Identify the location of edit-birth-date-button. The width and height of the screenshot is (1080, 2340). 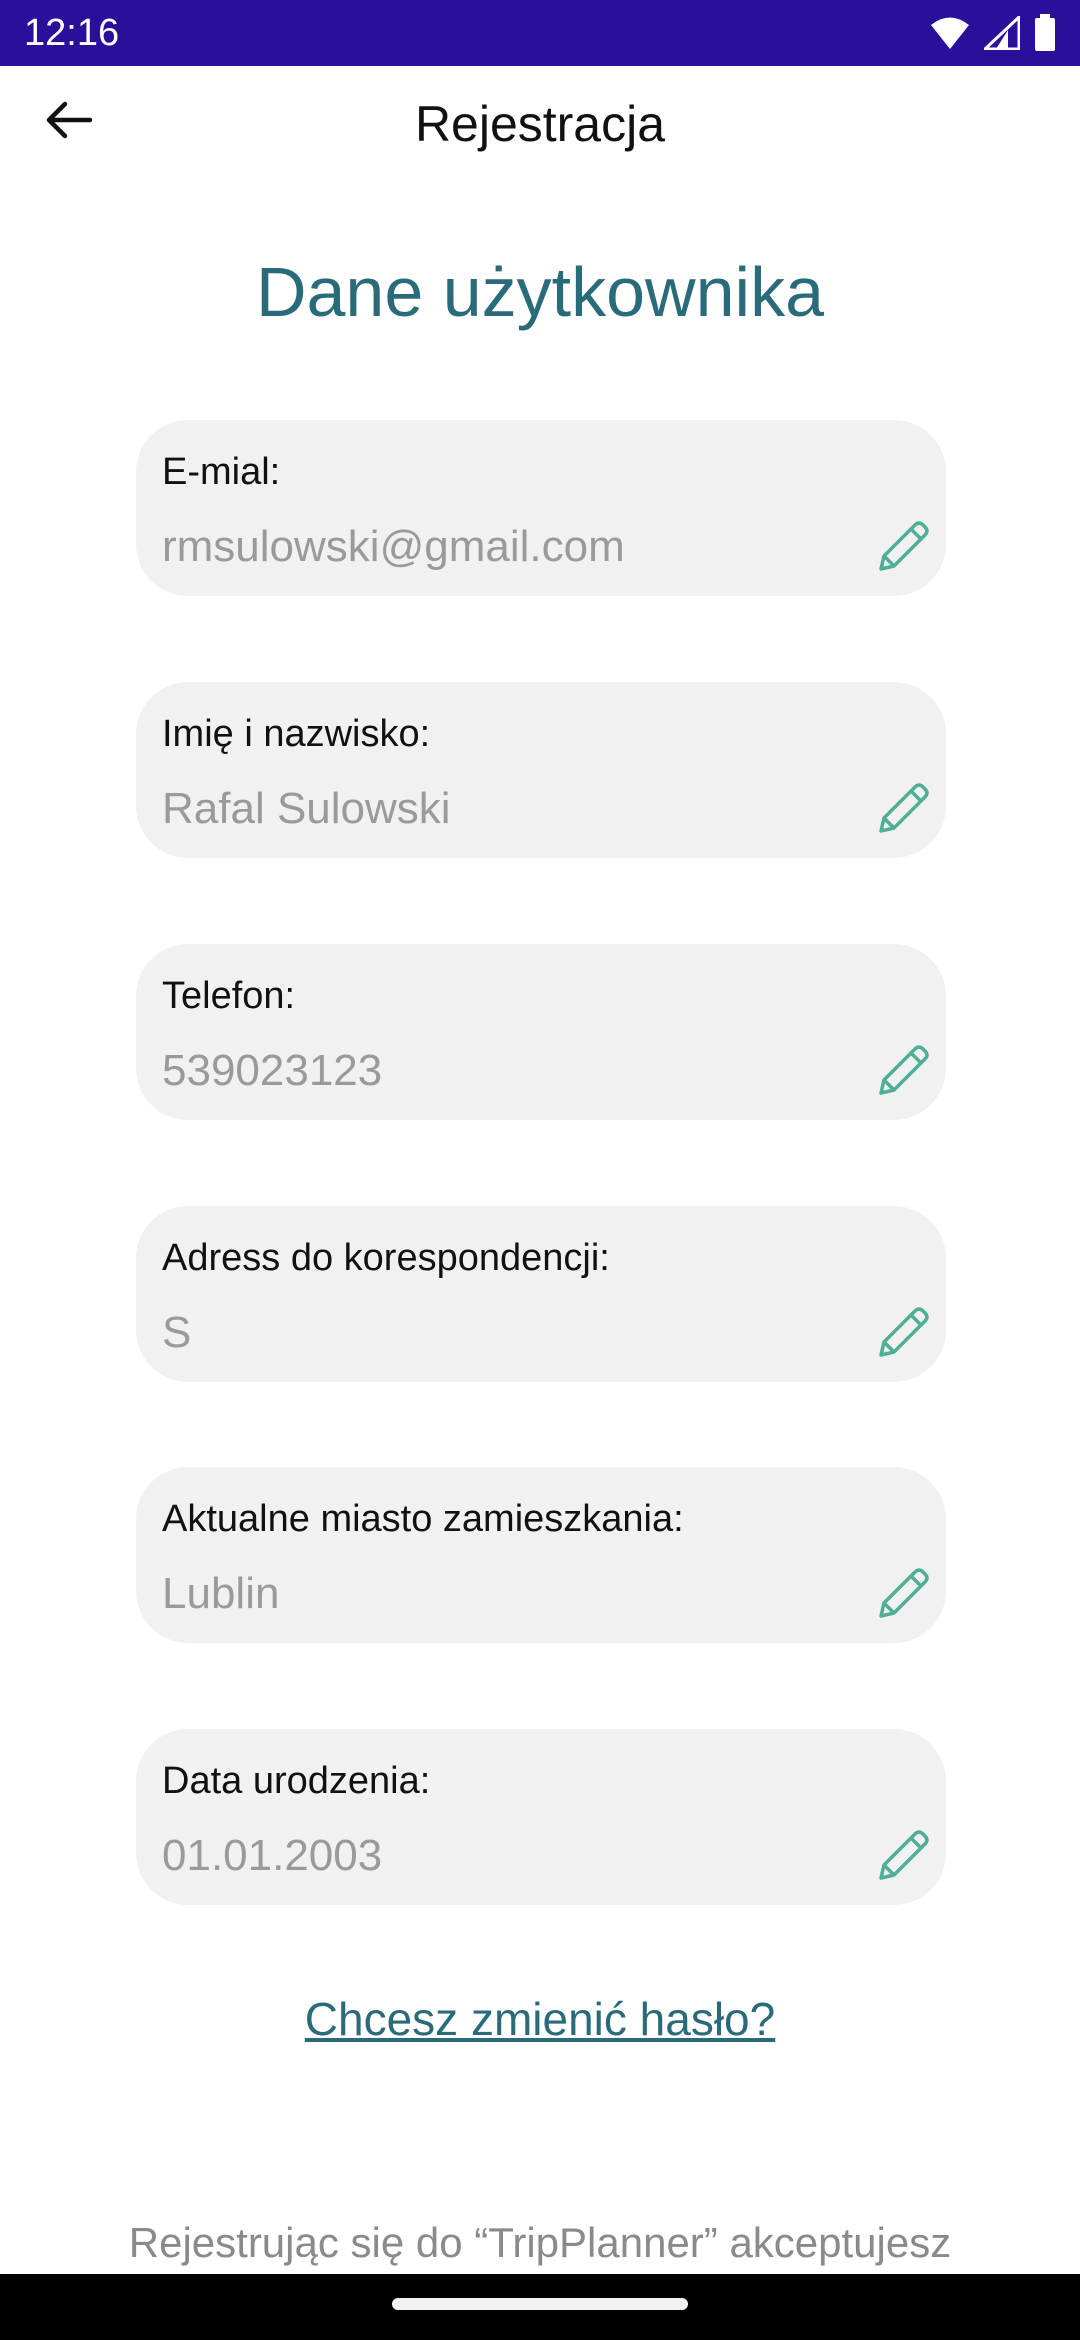
(904, 1857).